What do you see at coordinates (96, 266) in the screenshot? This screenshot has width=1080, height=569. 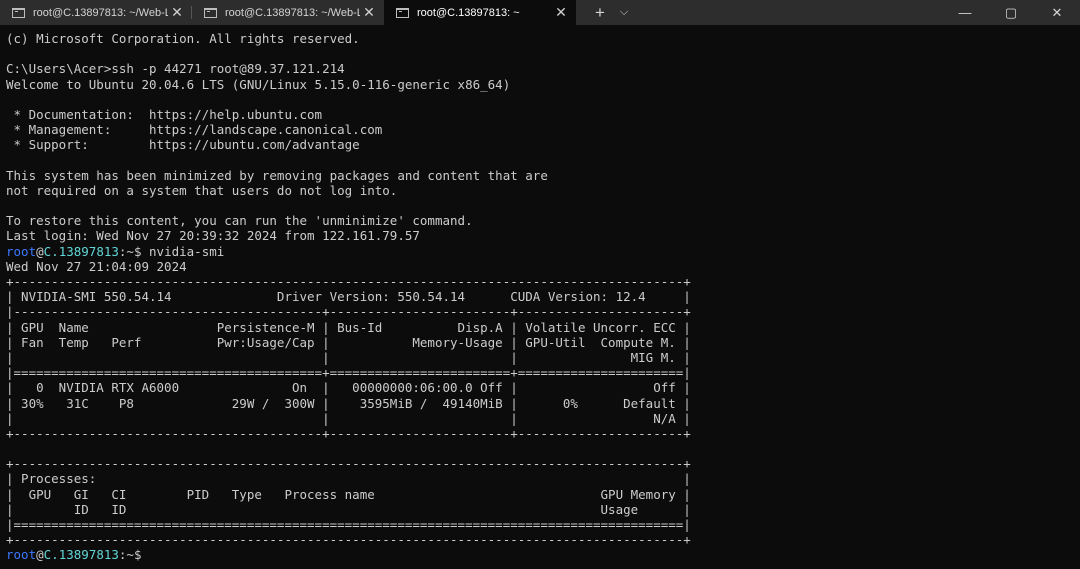 I see `smi-line: Wed Nov 27 21:04:09 2024` at bounding box center [96, 266].